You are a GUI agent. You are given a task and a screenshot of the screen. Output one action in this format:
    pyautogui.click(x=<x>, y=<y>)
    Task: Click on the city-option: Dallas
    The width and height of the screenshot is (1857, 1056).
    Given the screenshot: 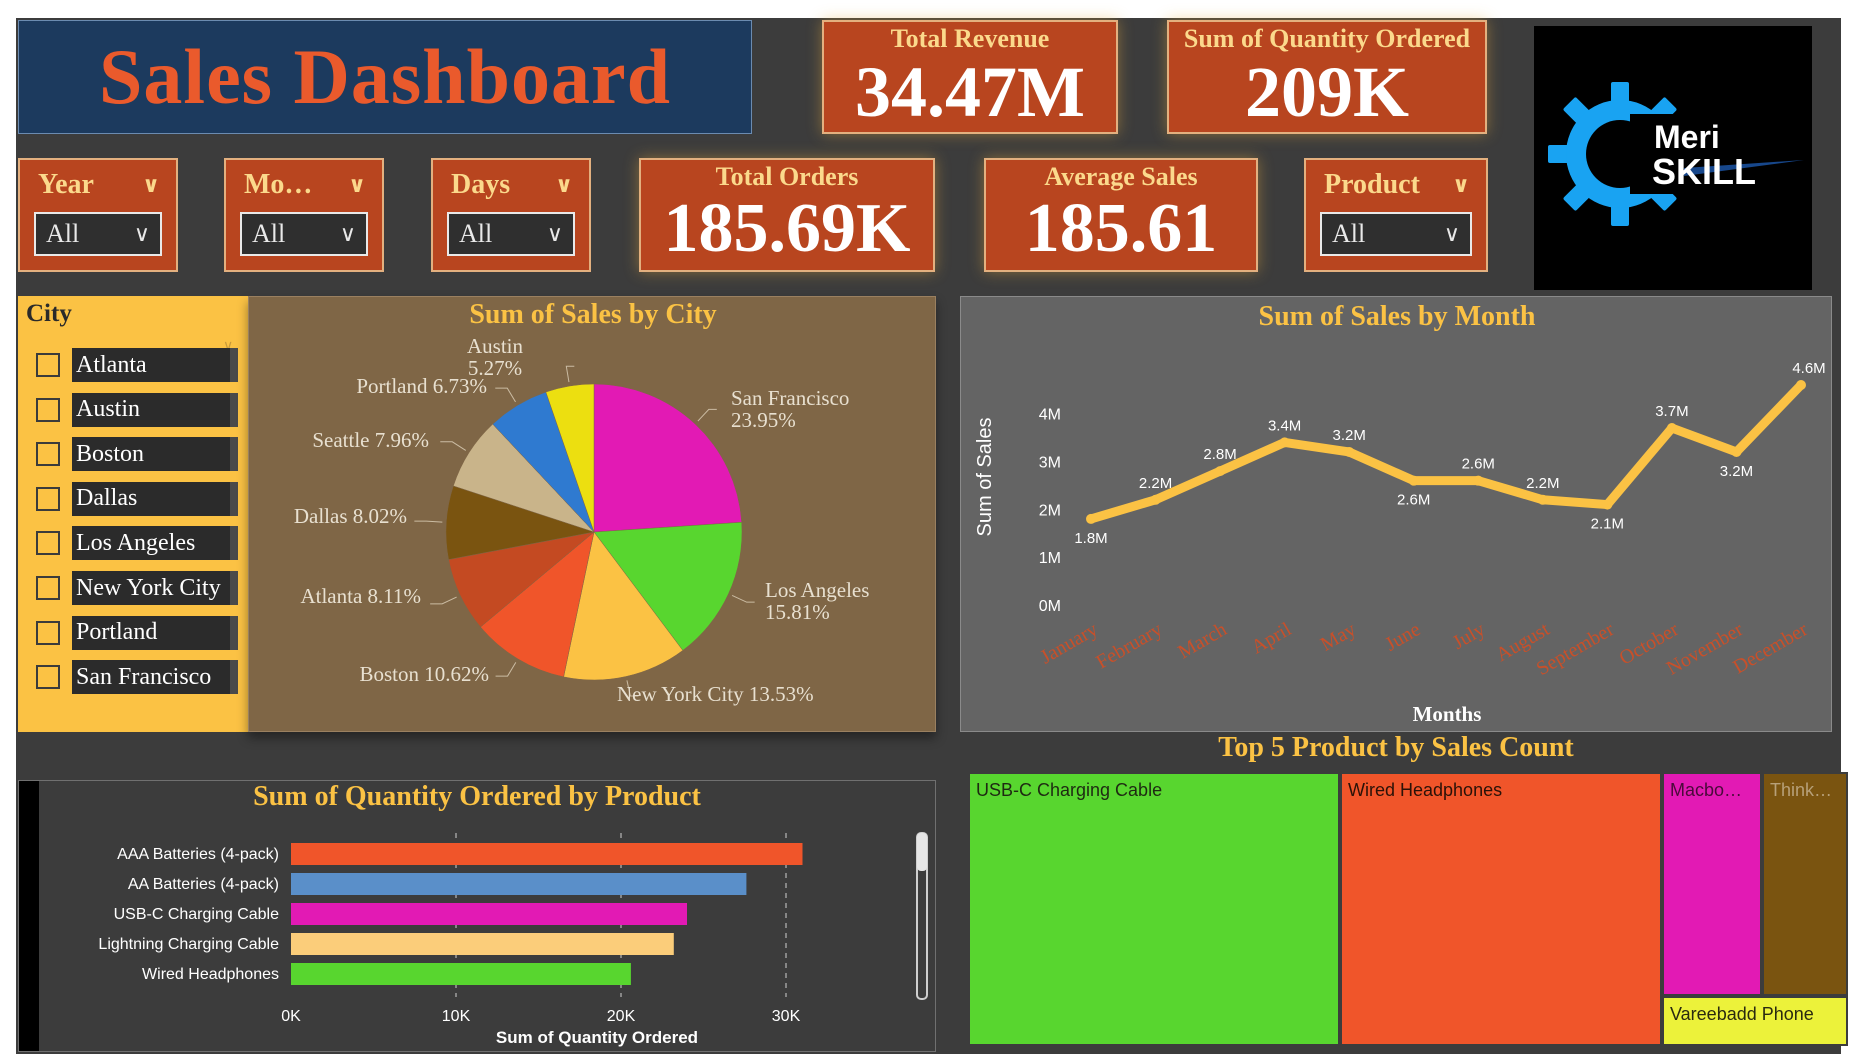 What is the action you would take?
    pyautogui.click(x=137, y=498)
    